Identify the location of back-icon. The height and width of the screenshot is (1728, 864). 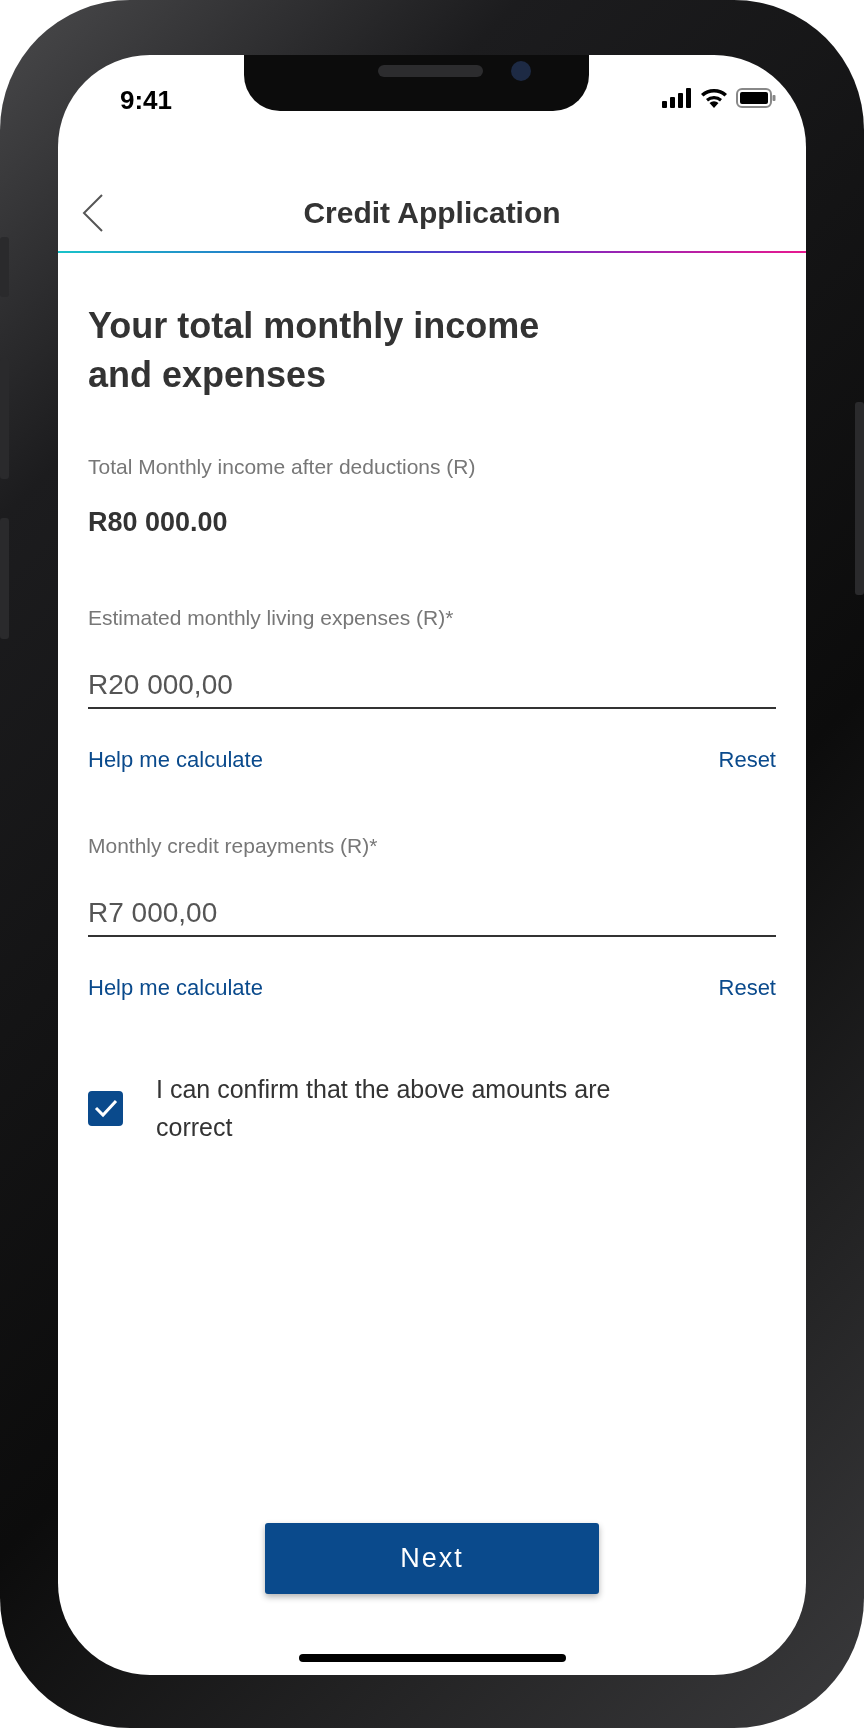
(93, 213).